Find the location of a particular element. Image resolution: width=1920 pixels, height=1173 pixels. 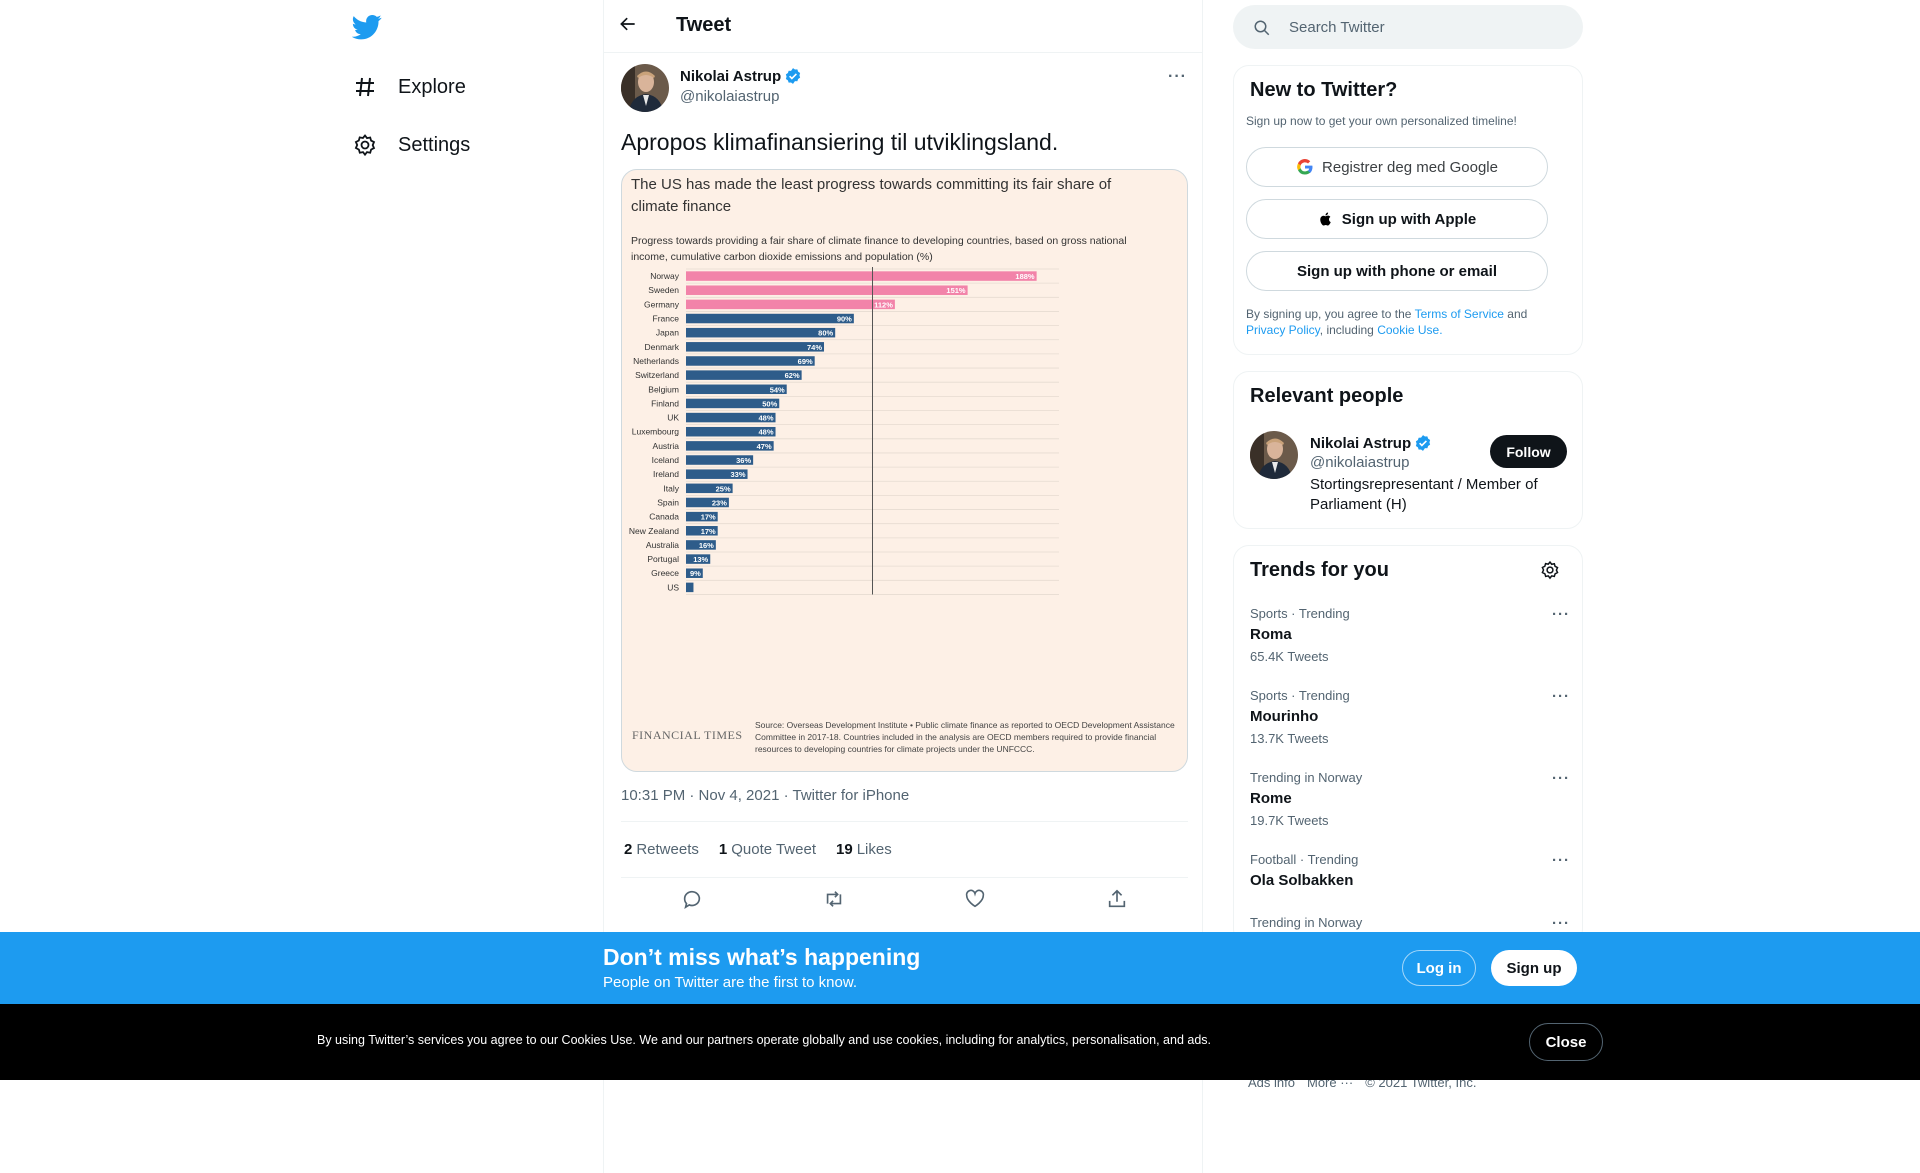

trend-item: Trending in Norway ··· is located at coordinates (1410, 923).